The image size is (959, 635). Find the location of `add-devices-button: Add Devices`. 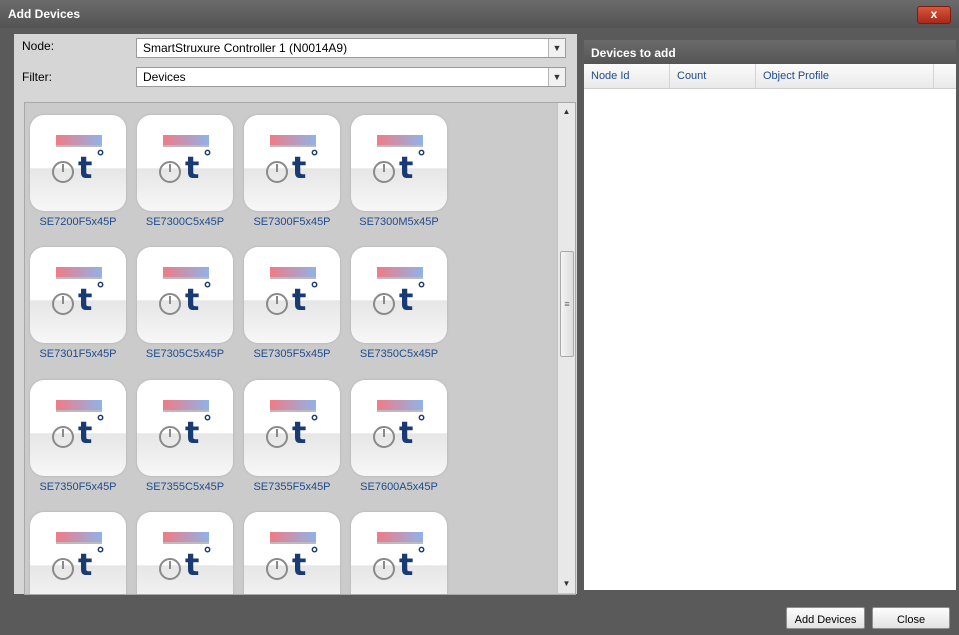

add-devices-button: Add Devices is located at coordinates (825, 618).